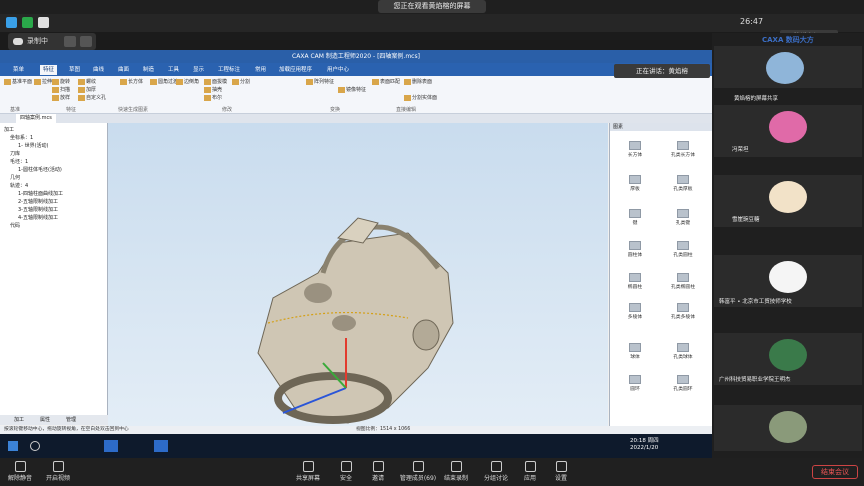  What do you see at coordinates (308, 472) in the screenshot?
I see `share-screen-button: 共享屏幕` at bounding box center [308, 472].